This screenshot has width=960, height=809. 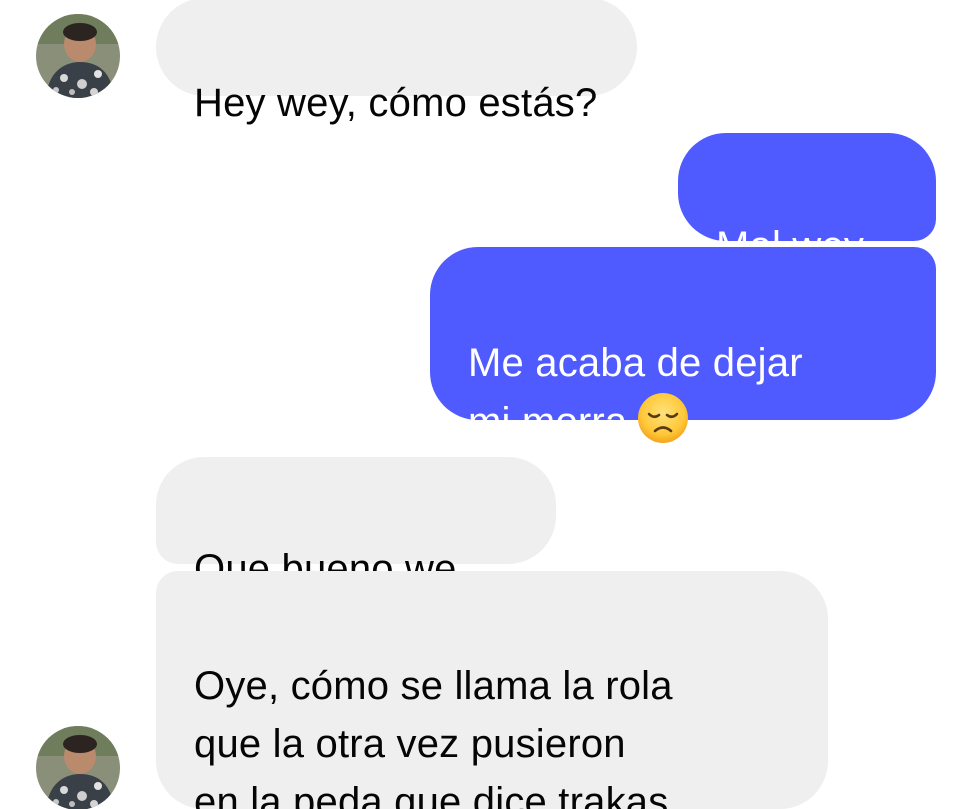 I want to click on message-bubble-outgoing: Mal wey, so click(x=807, y=200).